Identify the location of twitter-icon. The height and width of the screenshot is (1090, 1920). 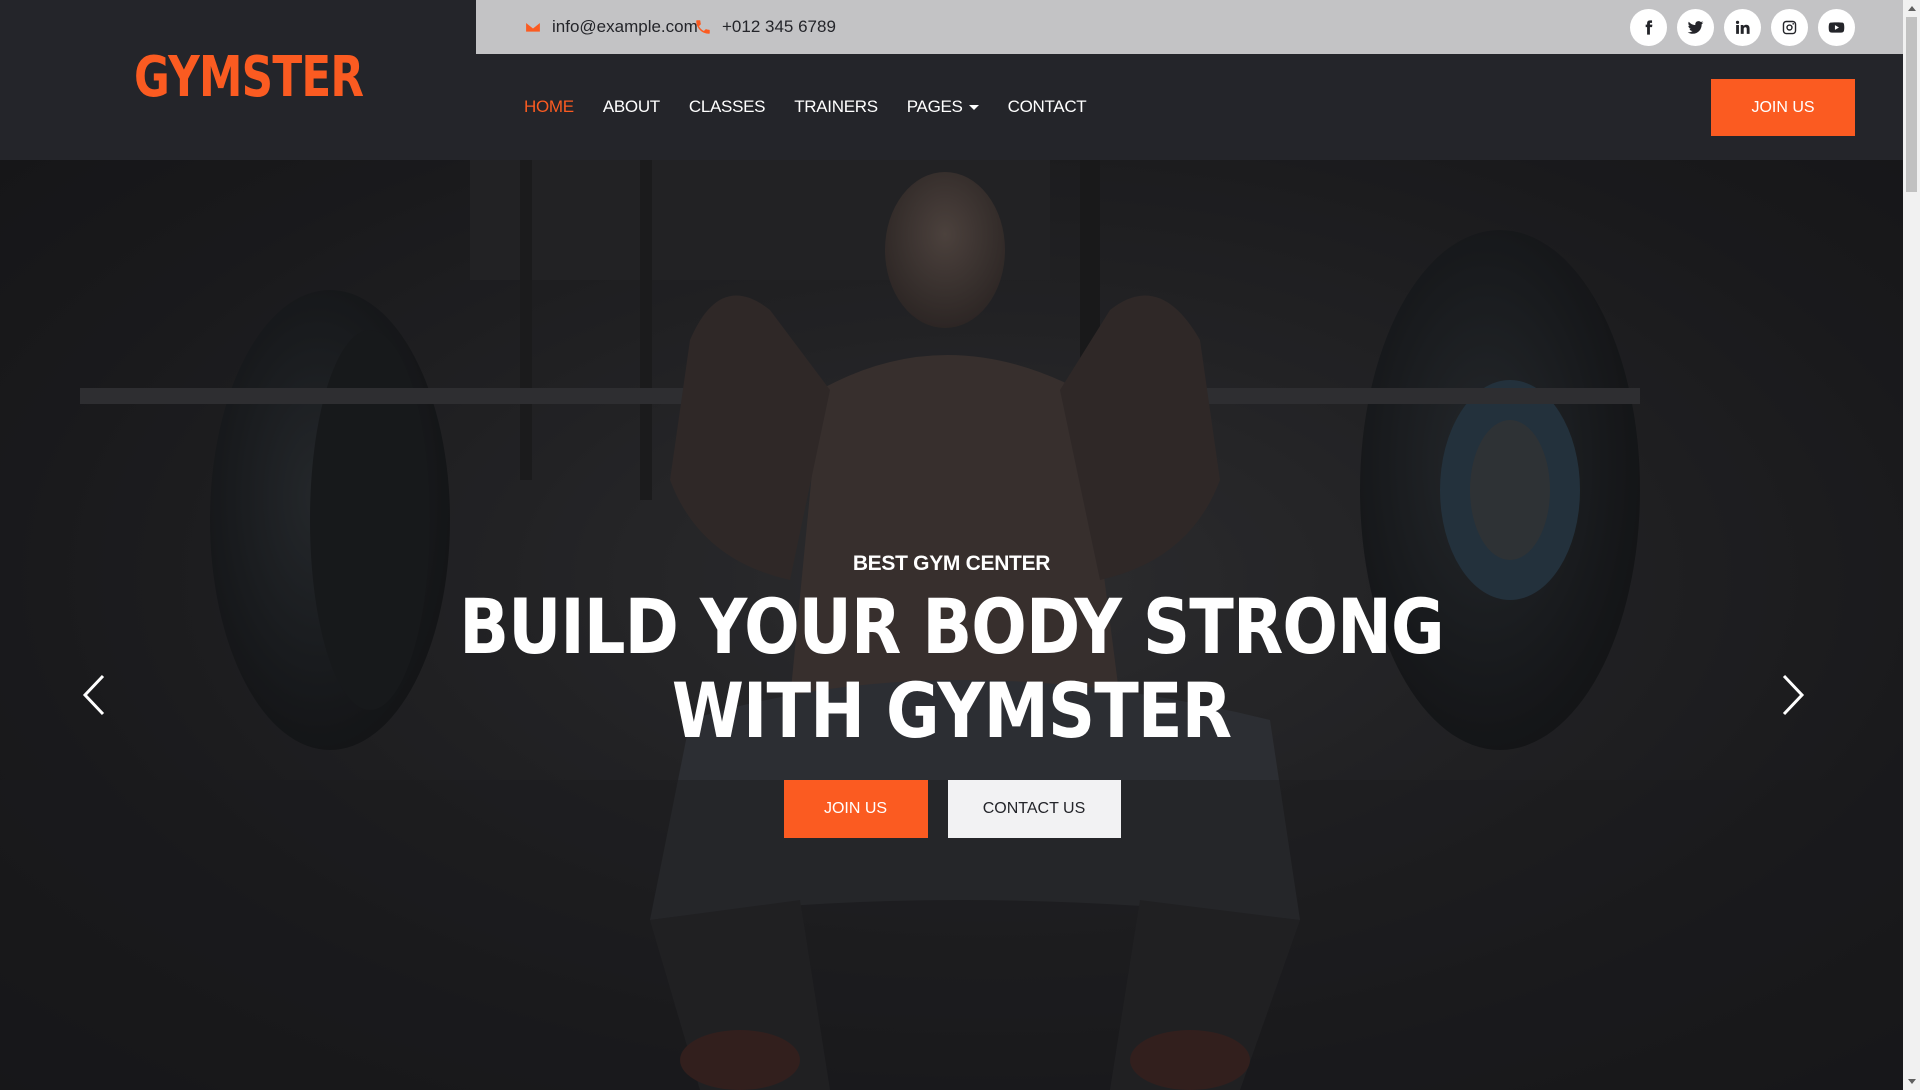
(1695, 27).